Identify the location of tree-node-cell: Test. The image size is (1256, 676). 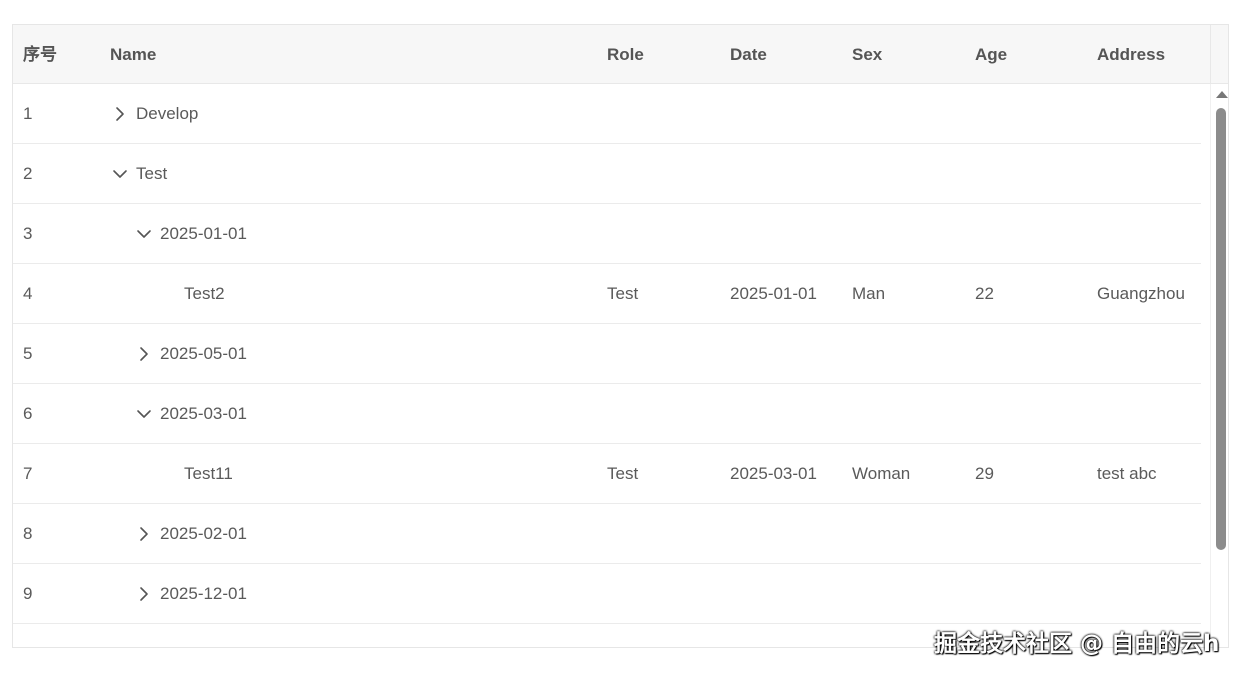
(138, 174).